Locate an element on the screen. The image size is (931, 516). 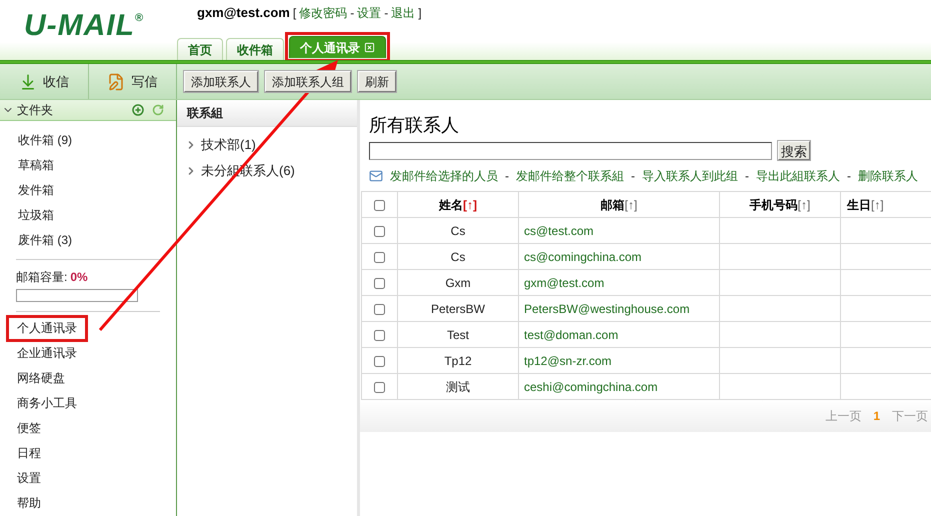
email-link: cs@test.com is located at coordinates (559, 231).